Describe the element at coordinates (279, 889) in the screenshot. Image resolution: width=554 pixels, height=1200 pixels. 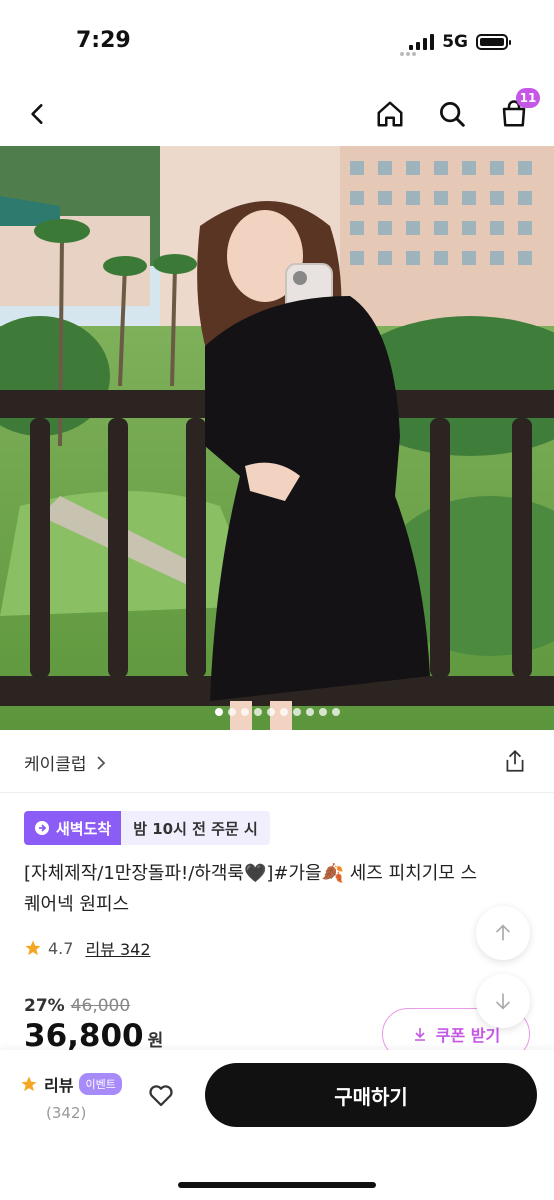
I see `product-title: [자체제작/1만장돌파!/하객룩🖤]#가을🍂 세즈 피치기모 스 퀘어넥 원피스` at that location.